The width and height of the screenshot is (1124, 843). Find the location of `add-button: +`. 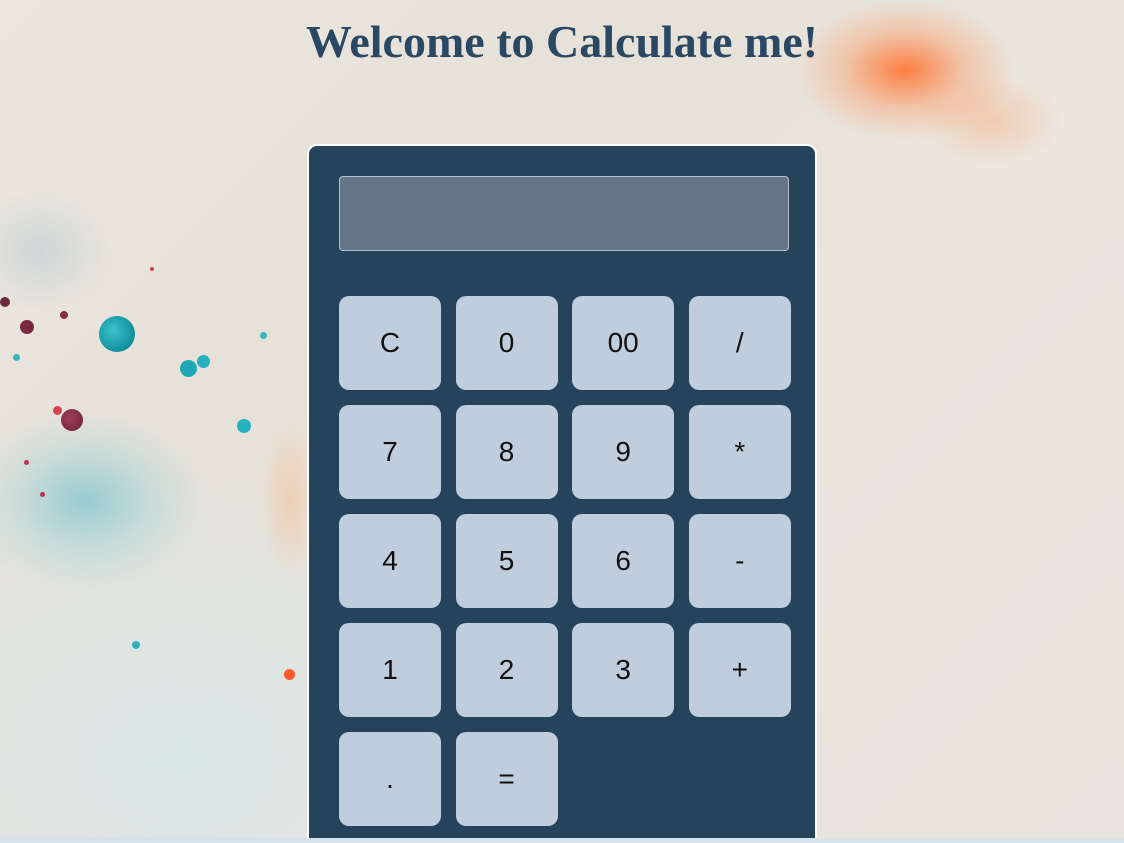

add-button: + is located at coordinates (739, 670).